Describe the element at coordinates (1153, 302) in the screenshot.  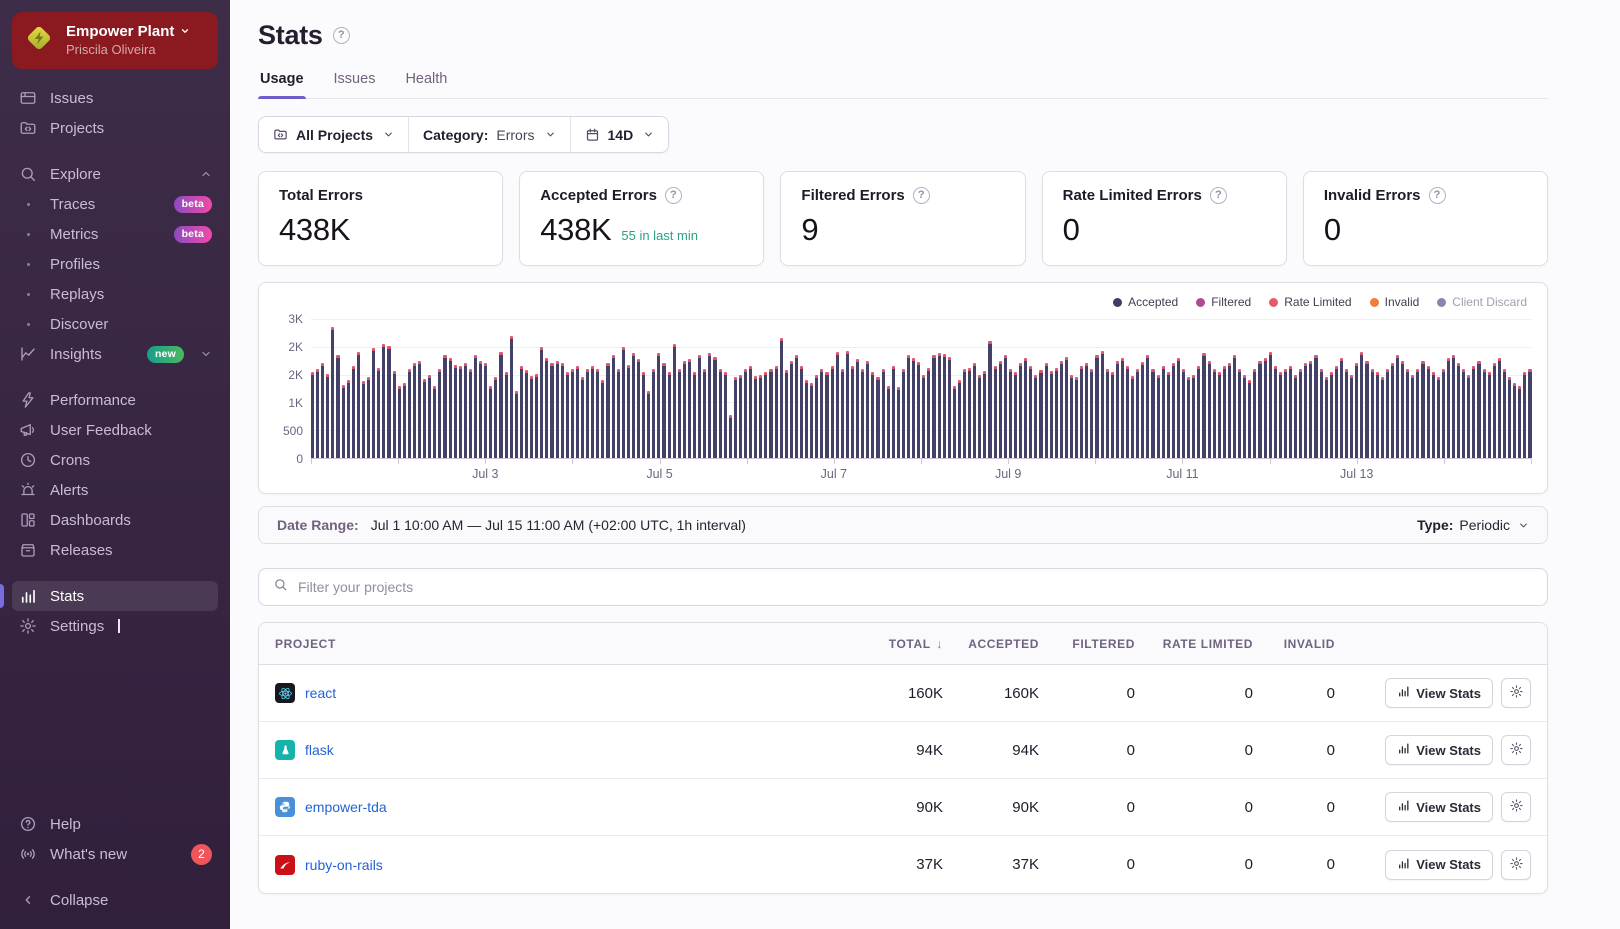
I see `legend-label: Accepted` at that location.